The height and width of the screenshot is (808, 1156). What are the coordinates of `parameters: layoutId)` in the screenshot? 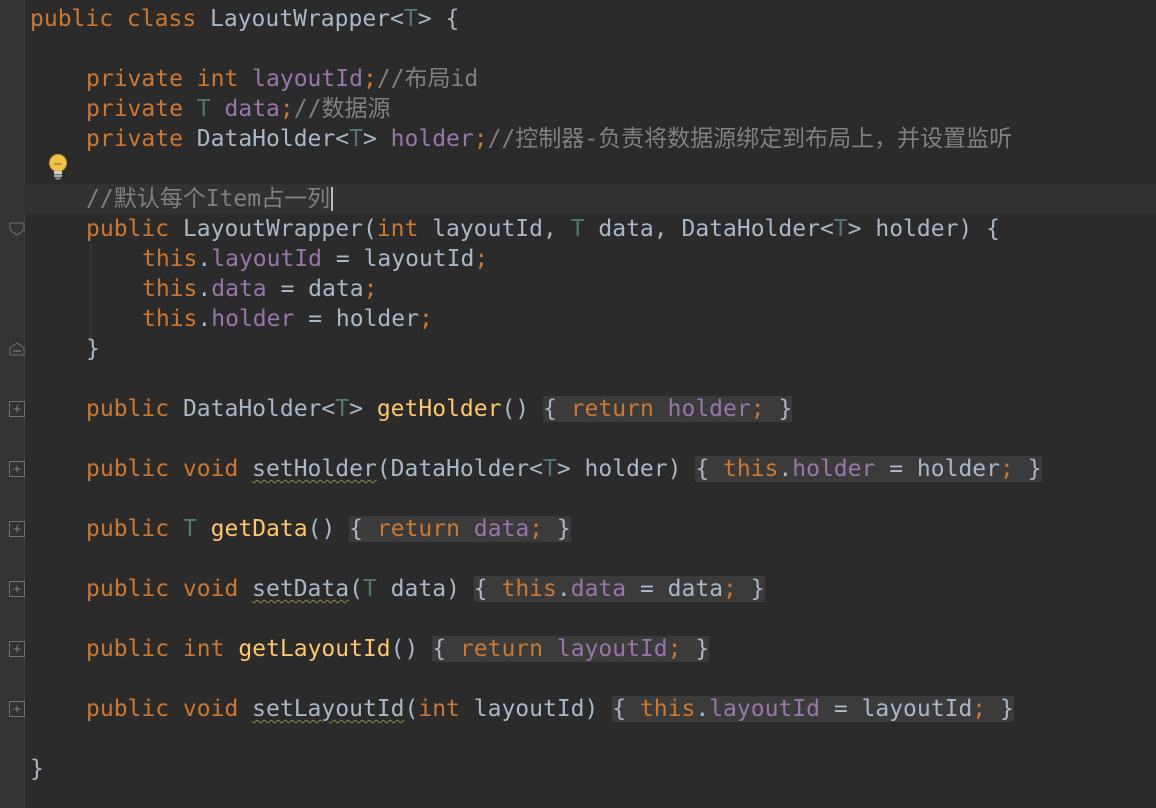 It's located at (543, 709).